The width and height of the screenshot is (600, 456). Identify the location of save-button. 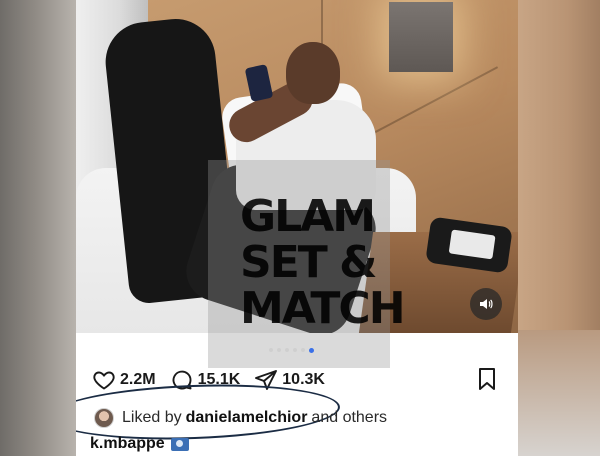
(487, 379).